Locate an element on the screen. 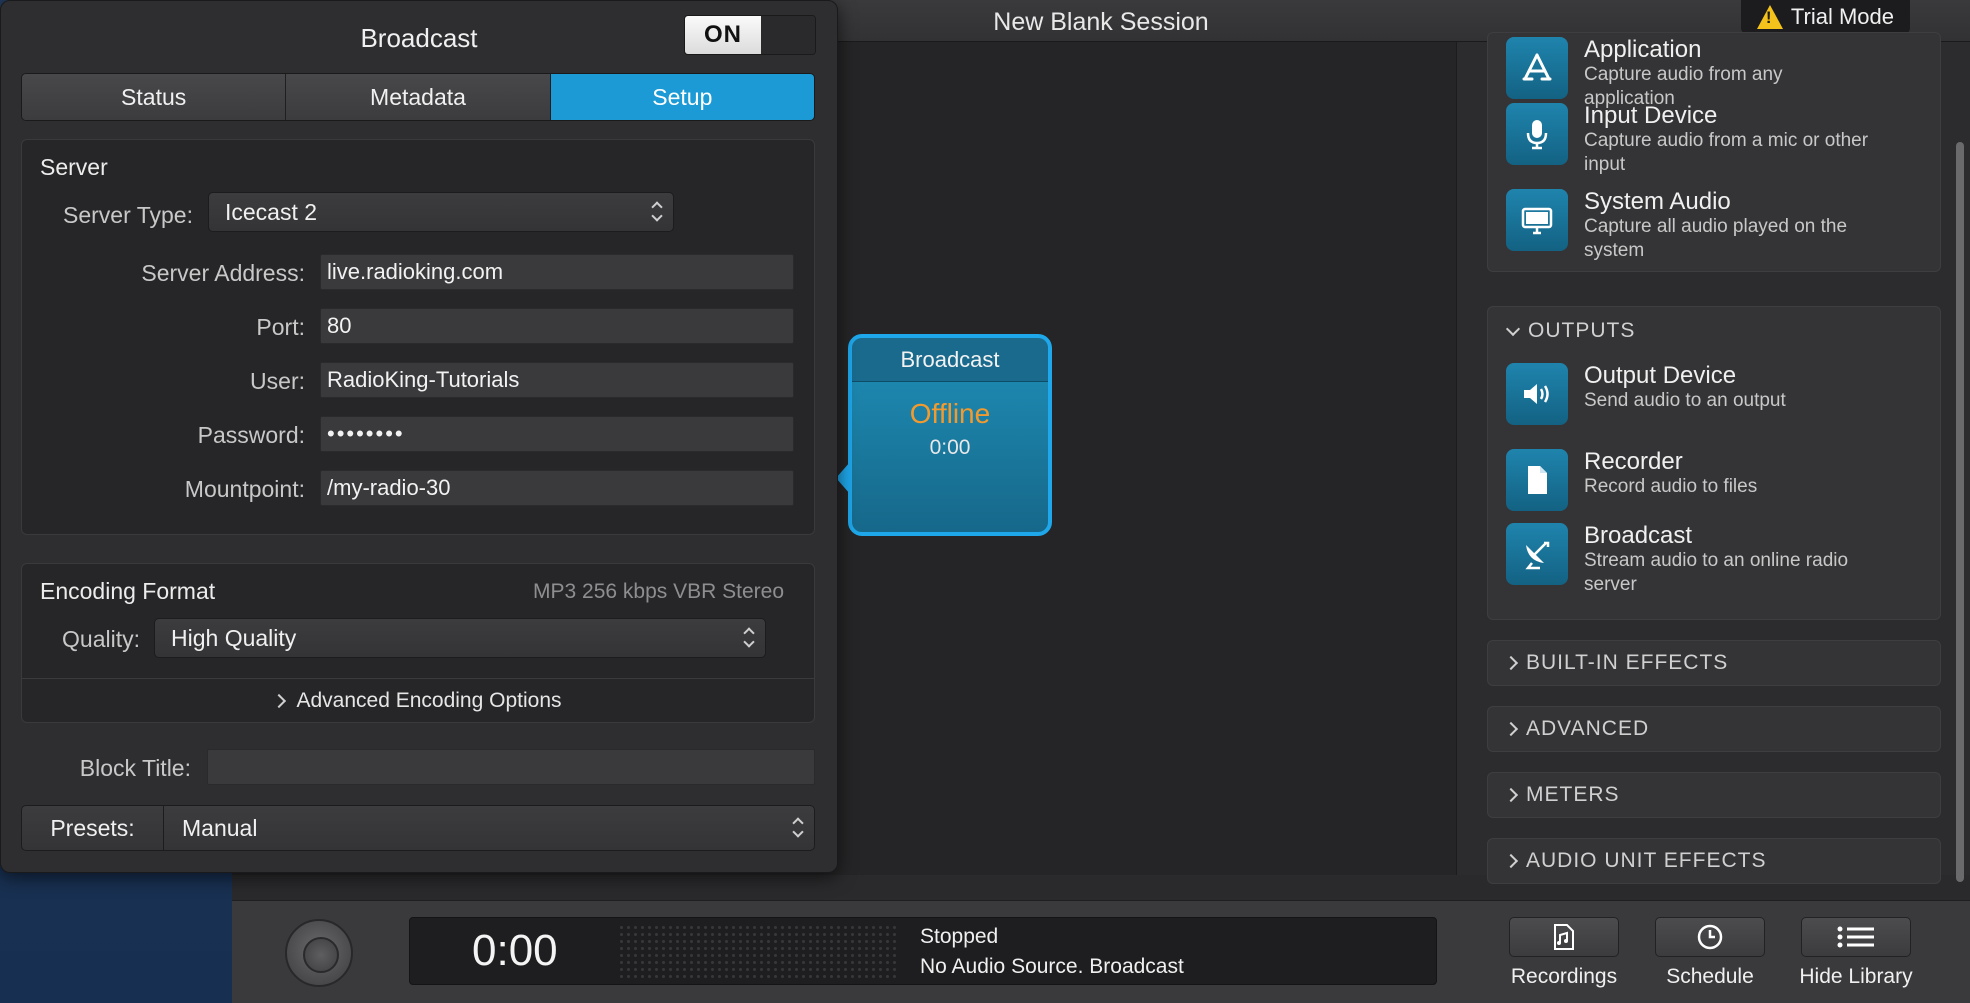 The width and height of the screenshot is (1970, 1003). recordings-label: Recordings is located at coordinates (1564, 976).